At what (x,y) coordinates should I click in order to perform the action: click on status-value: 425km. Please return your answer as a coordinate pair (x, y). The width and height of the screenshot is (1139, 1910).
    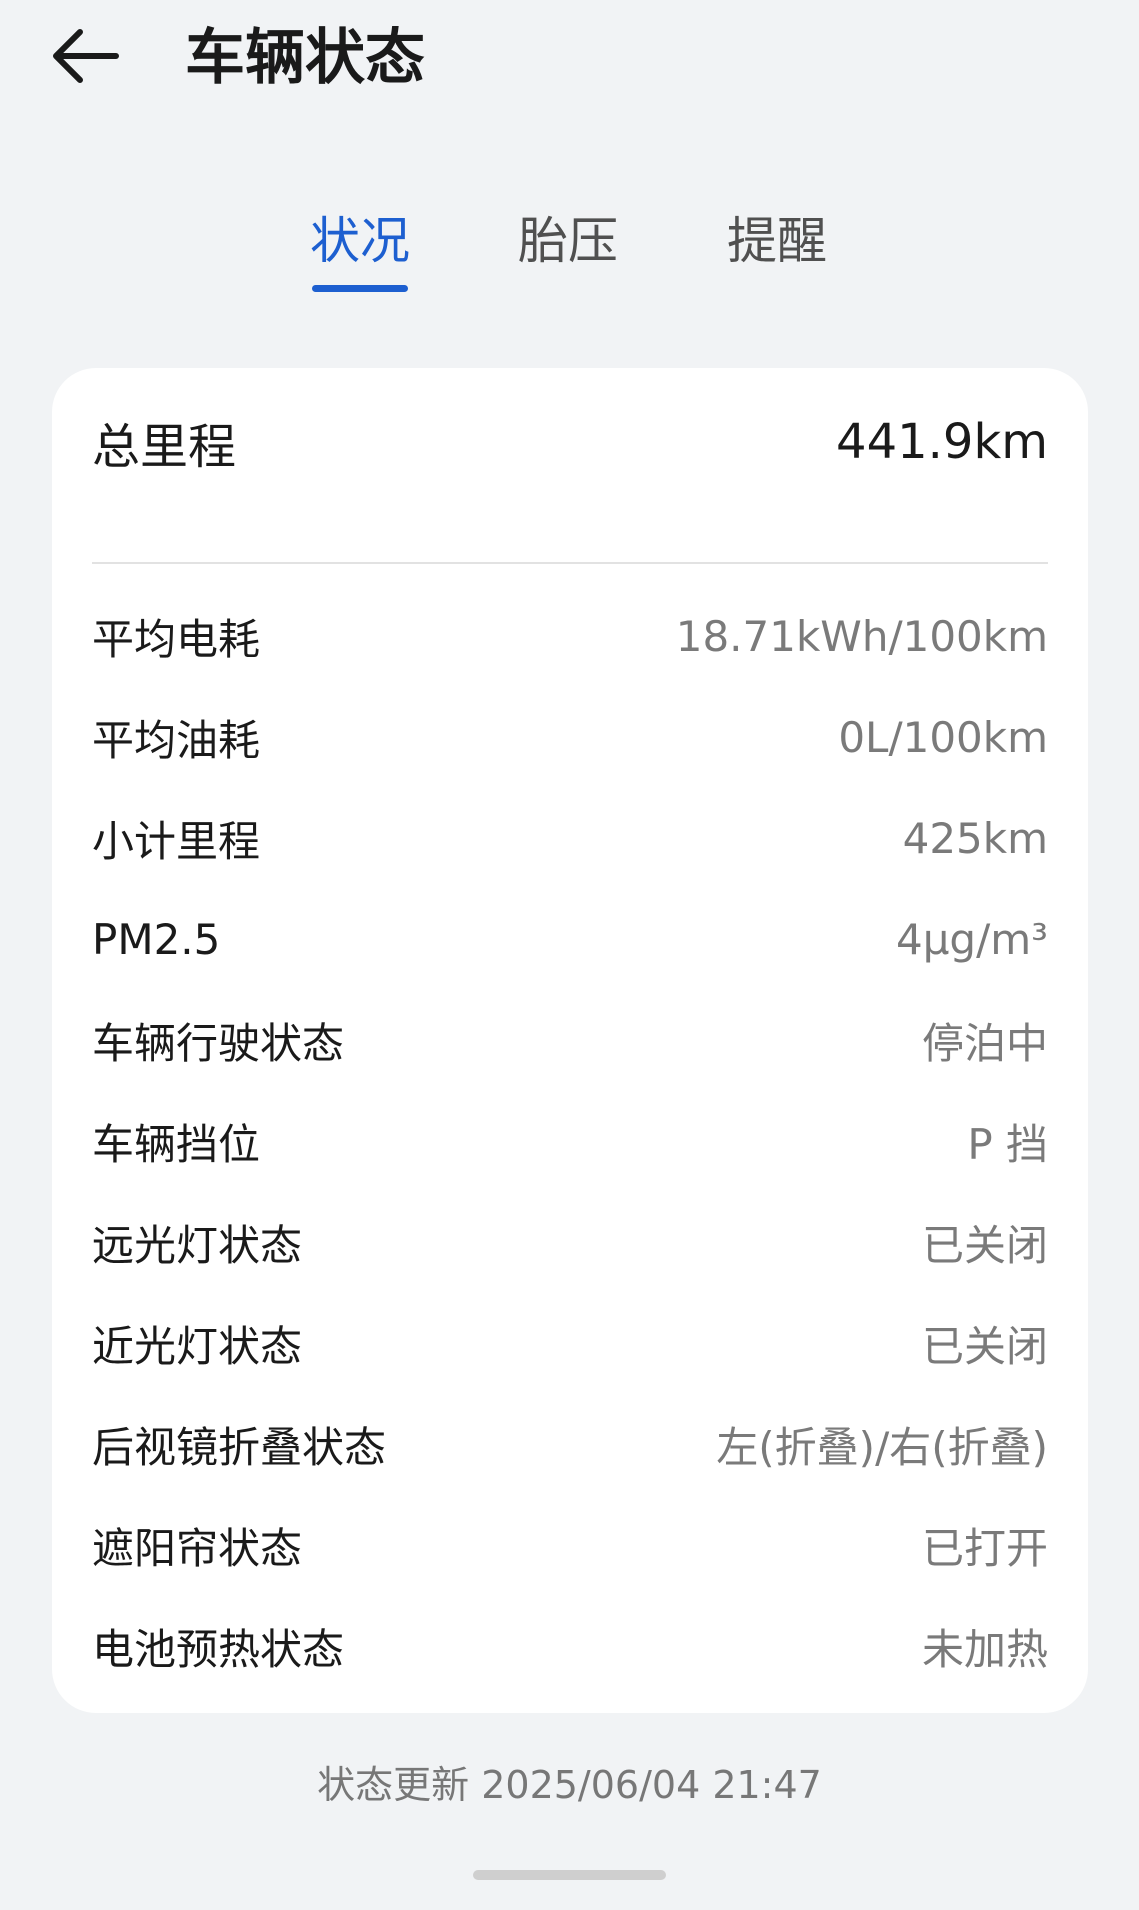
    Looking at the image, I should click on (975, 838).